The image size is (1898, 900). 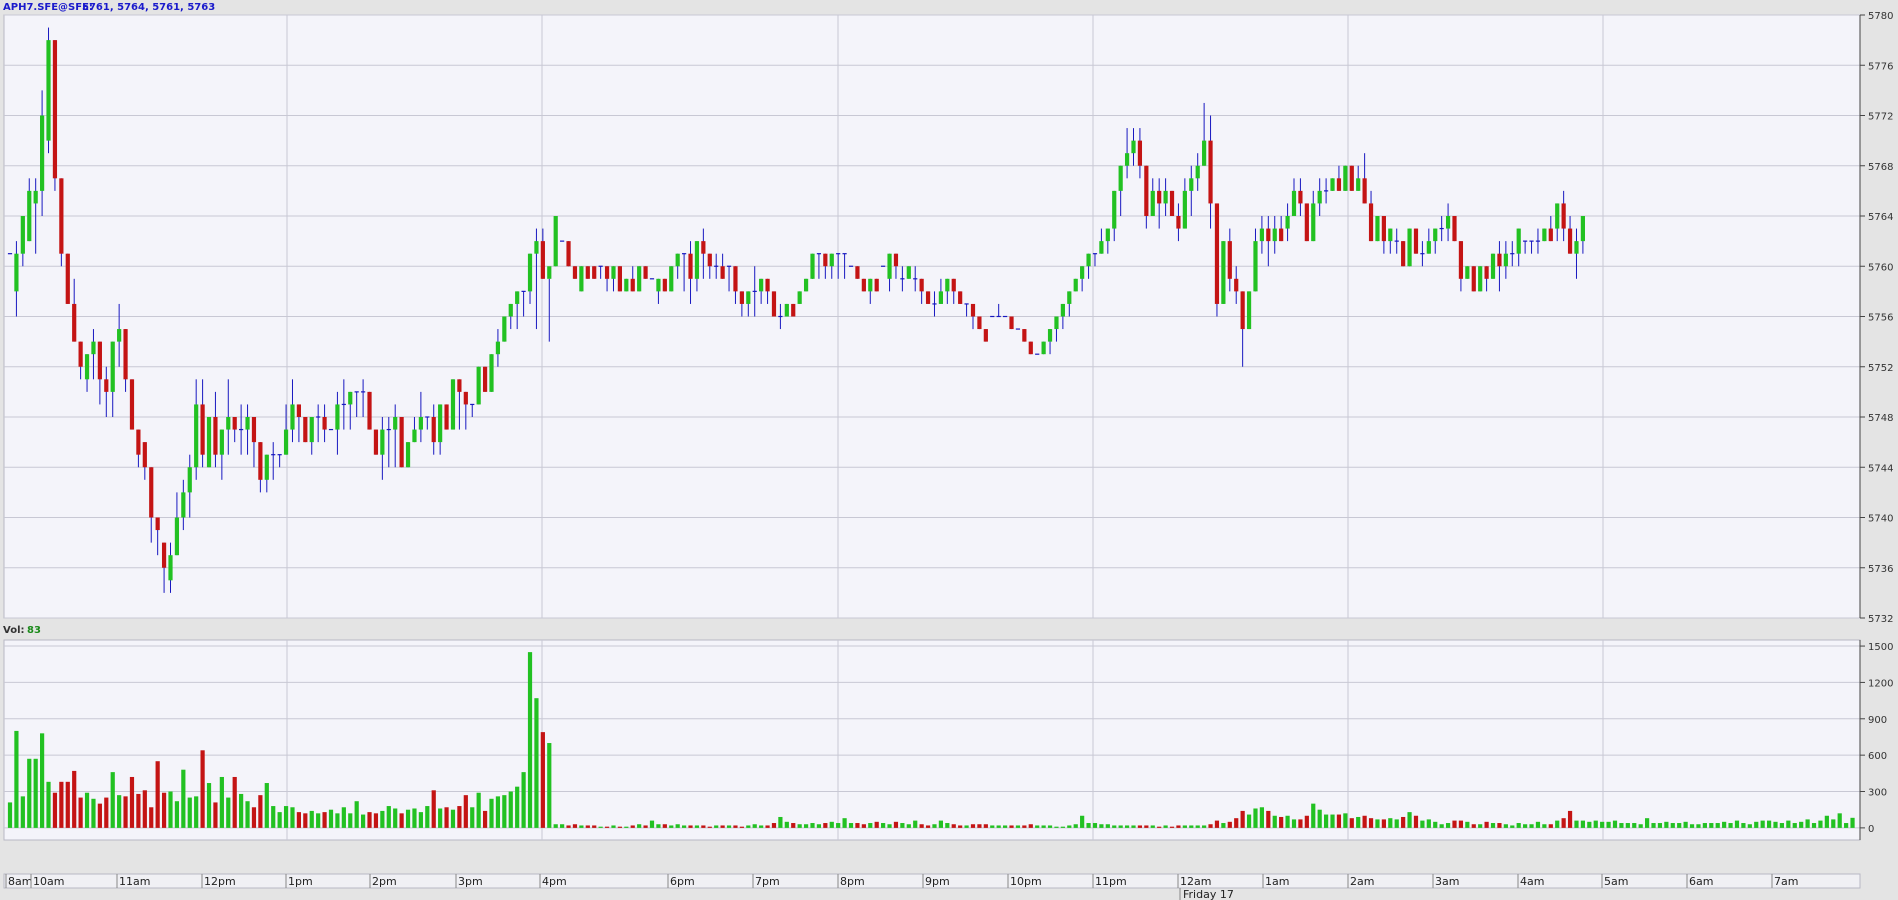 What do you see at coordinates (470, 881) in the screenshot?
I see `time-tick-label: 3pm` at bounding box center [470, 881].